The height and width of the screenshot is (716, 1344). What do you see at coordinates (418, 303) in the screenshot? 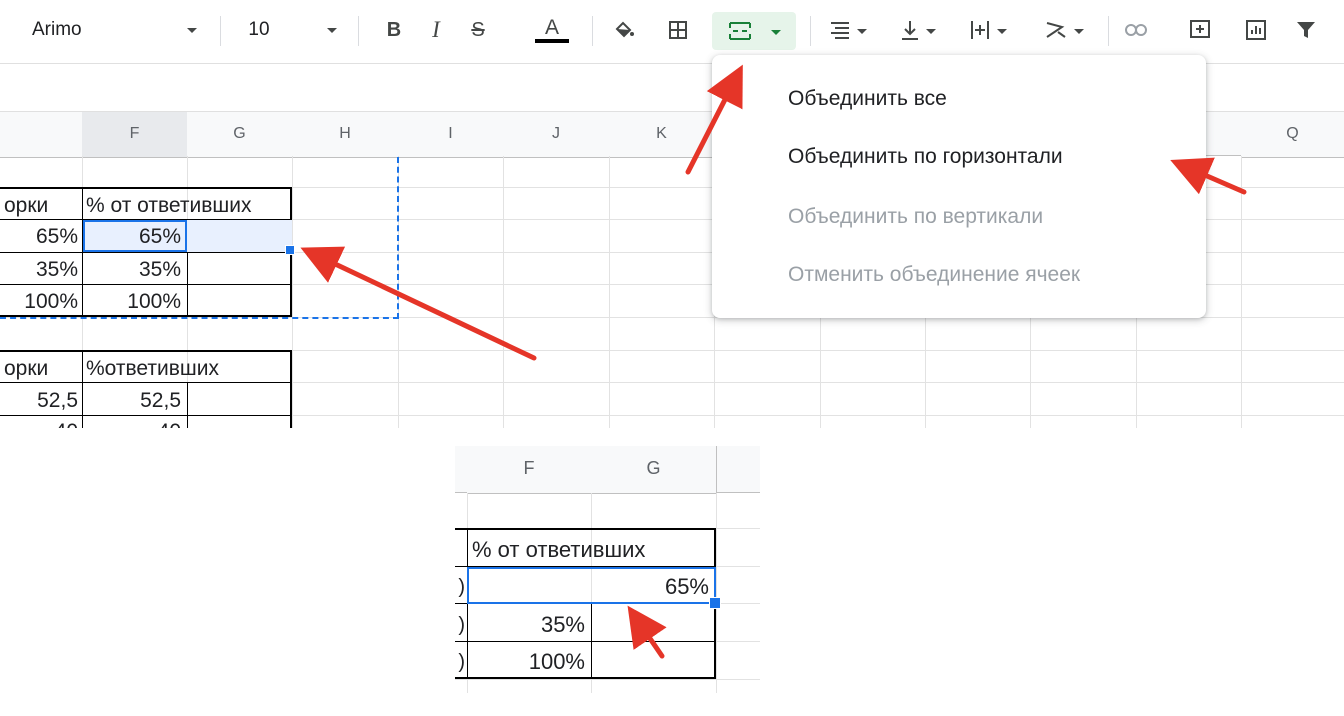
I see `arrow-to-fill-handle` at bounding box center [418, 303].